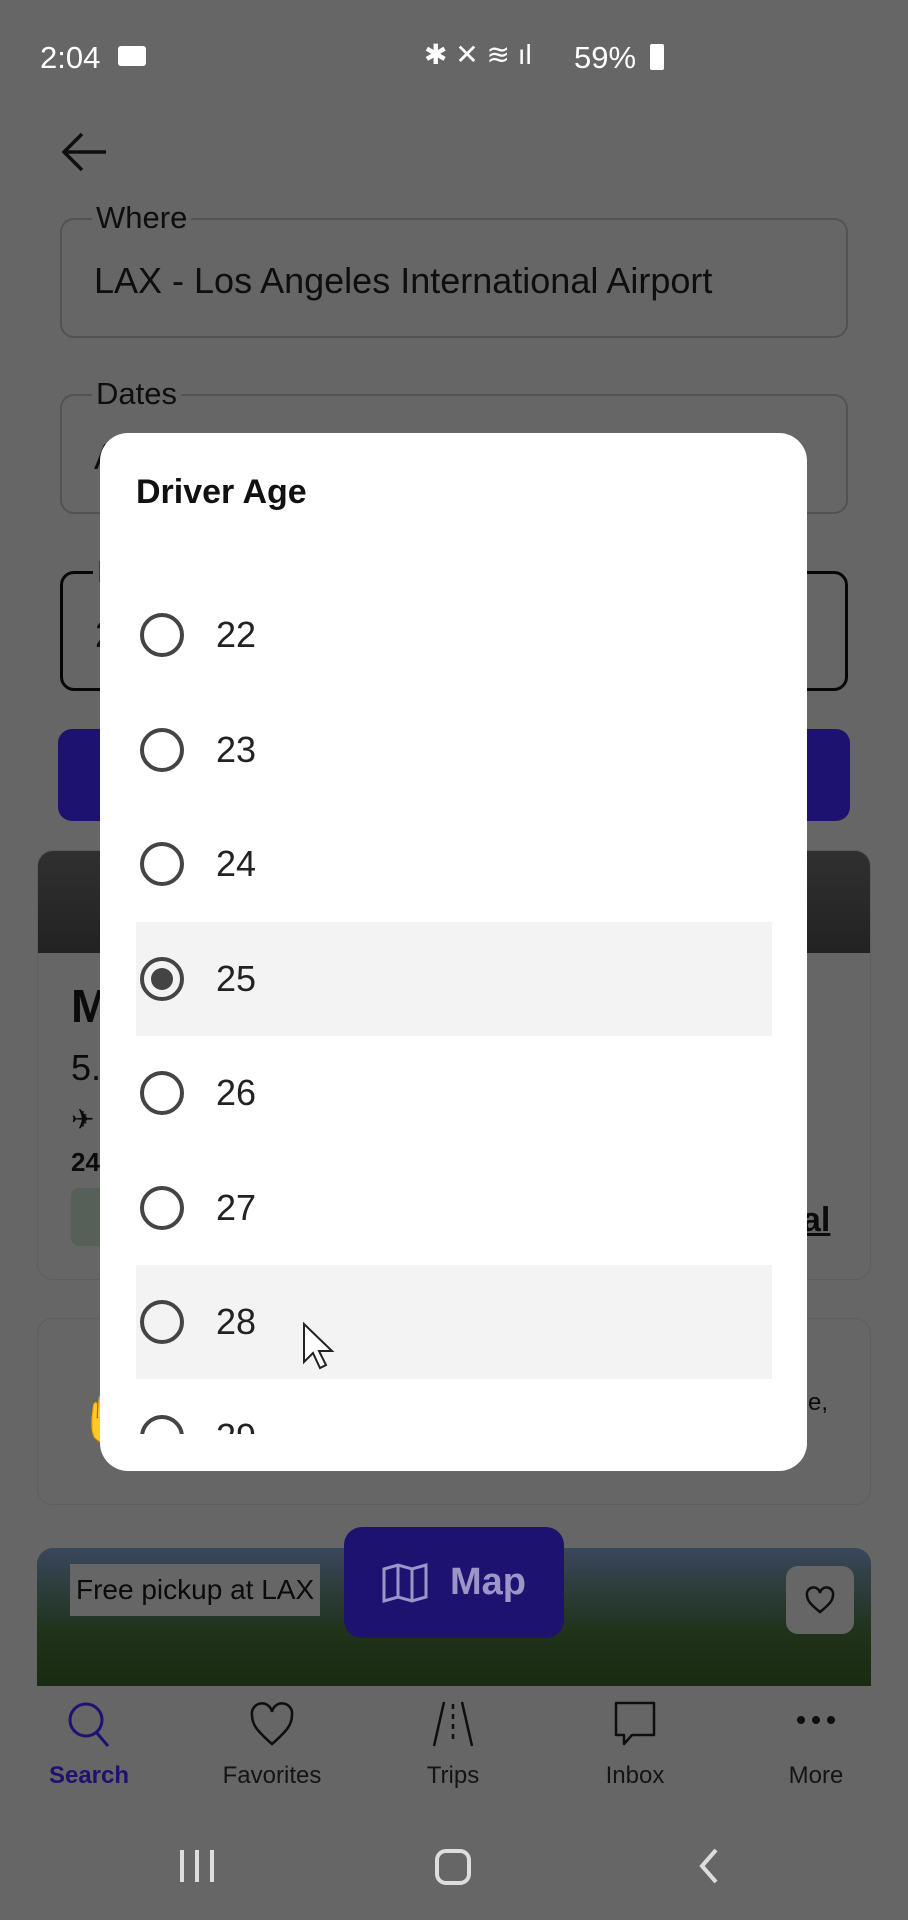 The width and height of the screenshot is (908, 1920). What do you see at coordinates (195, 1590) in the screenshot?
I see `pickup-badge: Free pickup at LAX` at bounding box center [195, 1590].